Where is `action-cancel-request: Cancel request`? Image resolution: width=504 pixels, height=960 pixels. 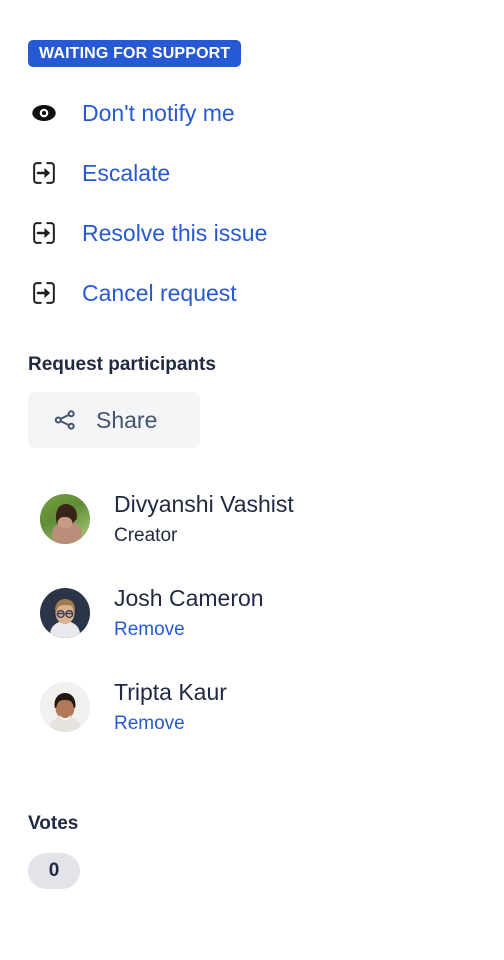 action-cancel-request: Cancel request is located at coordinates (266, 293).